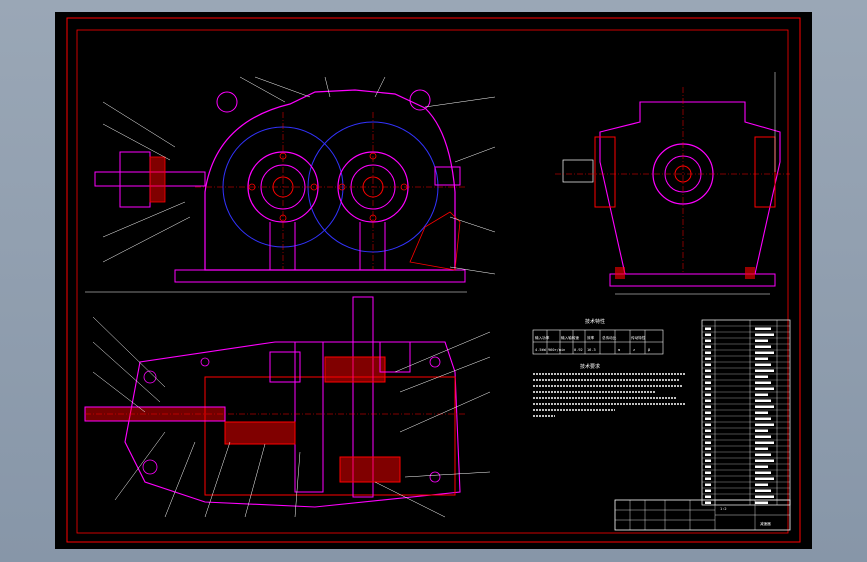 This screenshot has width=867, height=562. Describe the element at coordinates (619, 350) in the screenshot. I see `table-value-5: m` at that location.